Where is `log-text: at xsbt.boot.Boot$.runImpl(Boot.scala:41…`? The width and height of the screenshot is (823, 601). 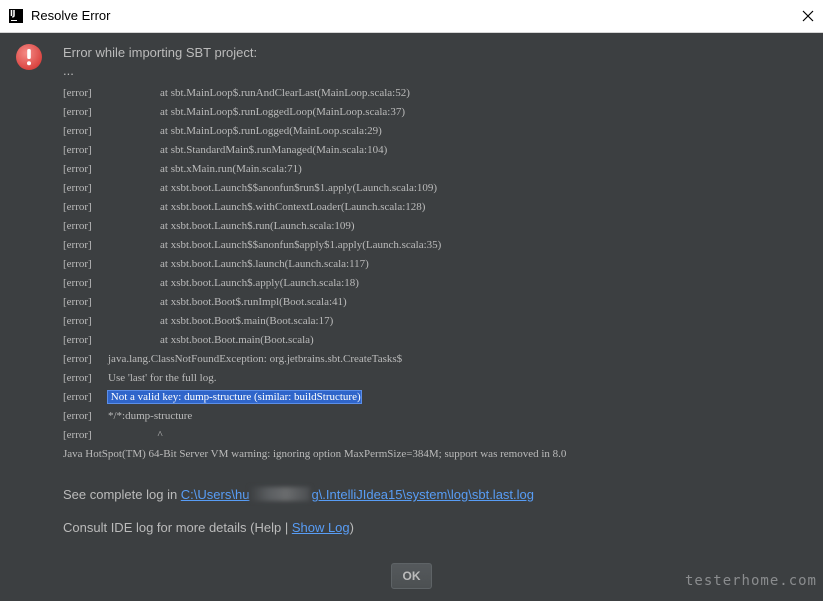
log-text: at xsbt.boot.Boot$.runImpl(Boot.scala:41… is located at coordinates (253, 302).